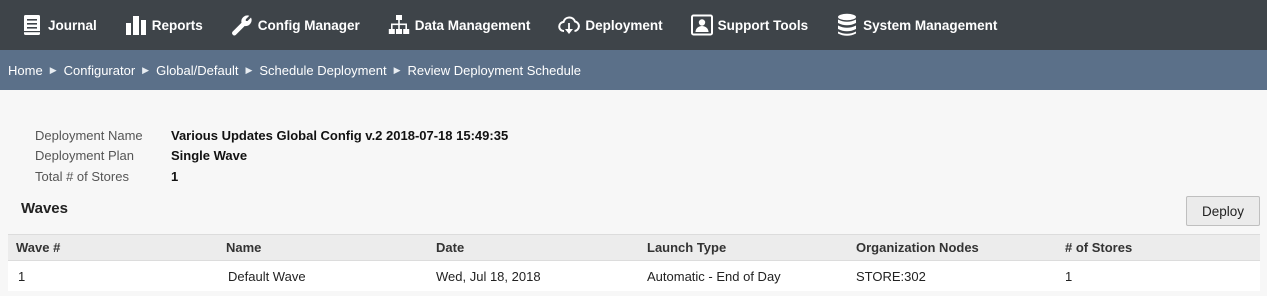 The image size is (1267, 296). I want to click on breadcrumb-review-deployment-schedule: Review Deployment Schedule, so click(494, 70).